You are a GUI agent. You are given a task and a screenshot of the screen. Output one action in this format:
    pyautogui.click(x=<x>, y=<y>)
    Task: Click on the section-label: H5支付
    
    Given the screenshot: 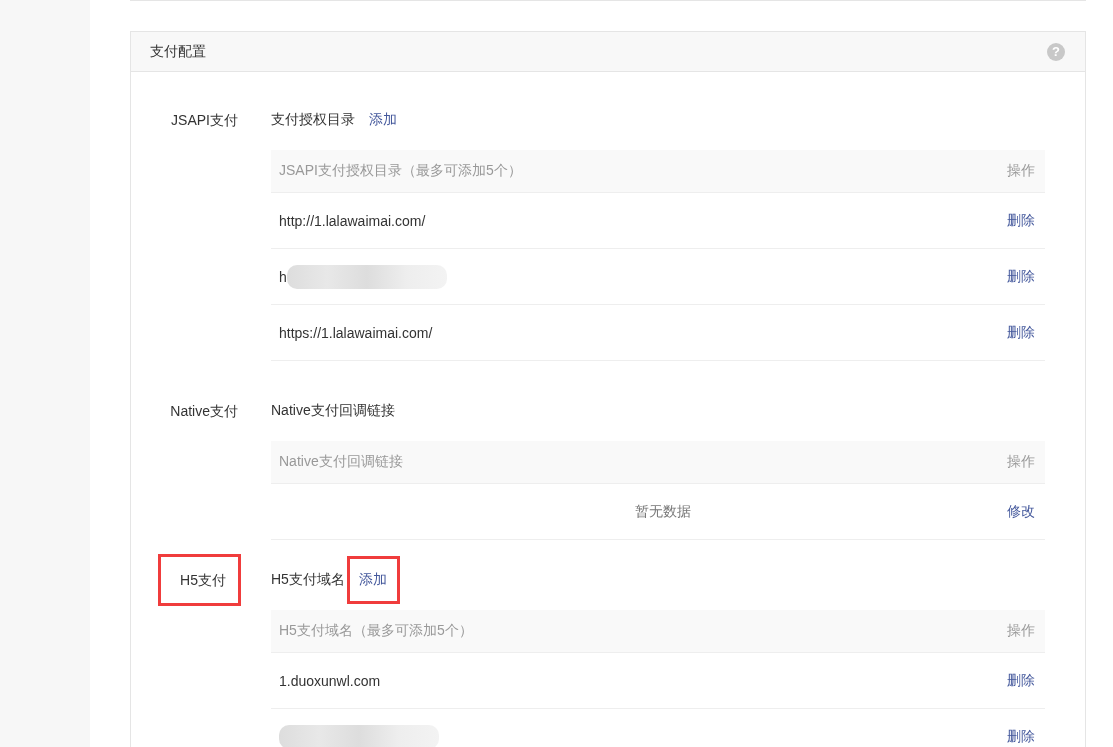 What is the action you would take?
    pyautogui.click(x=199, y=580)
    